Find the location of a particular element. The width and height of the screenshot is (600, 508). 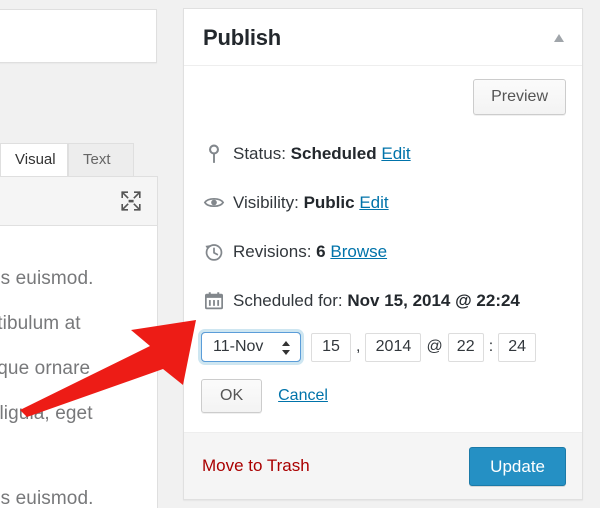

eye-icon is located at coordinates (214, 203).